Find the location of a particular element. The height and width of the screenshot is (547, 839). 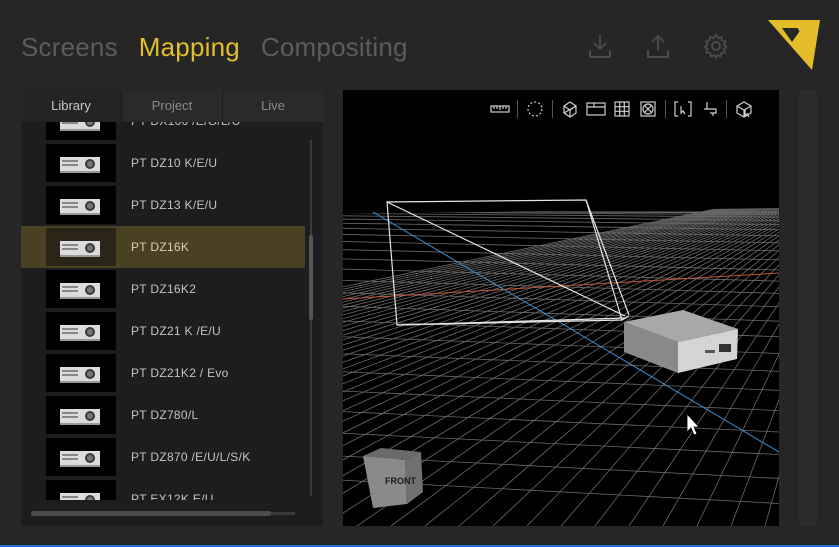

brand-logo is located at coordinates (794, 45).